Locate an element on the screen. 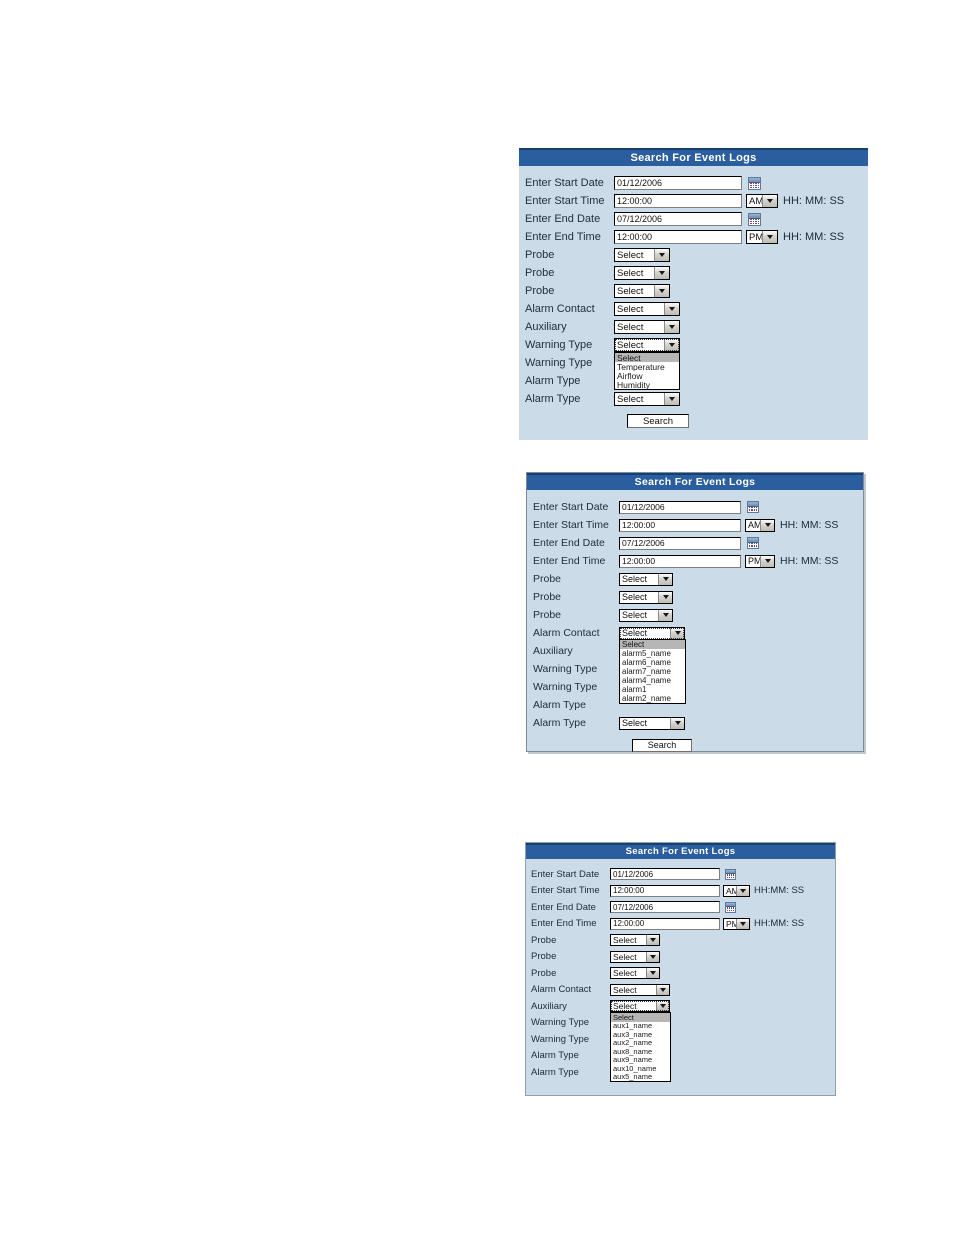 The height and width of the screenshot is (1235, 954). probe-select-2-value: Select is located at coordinates (625, 956).